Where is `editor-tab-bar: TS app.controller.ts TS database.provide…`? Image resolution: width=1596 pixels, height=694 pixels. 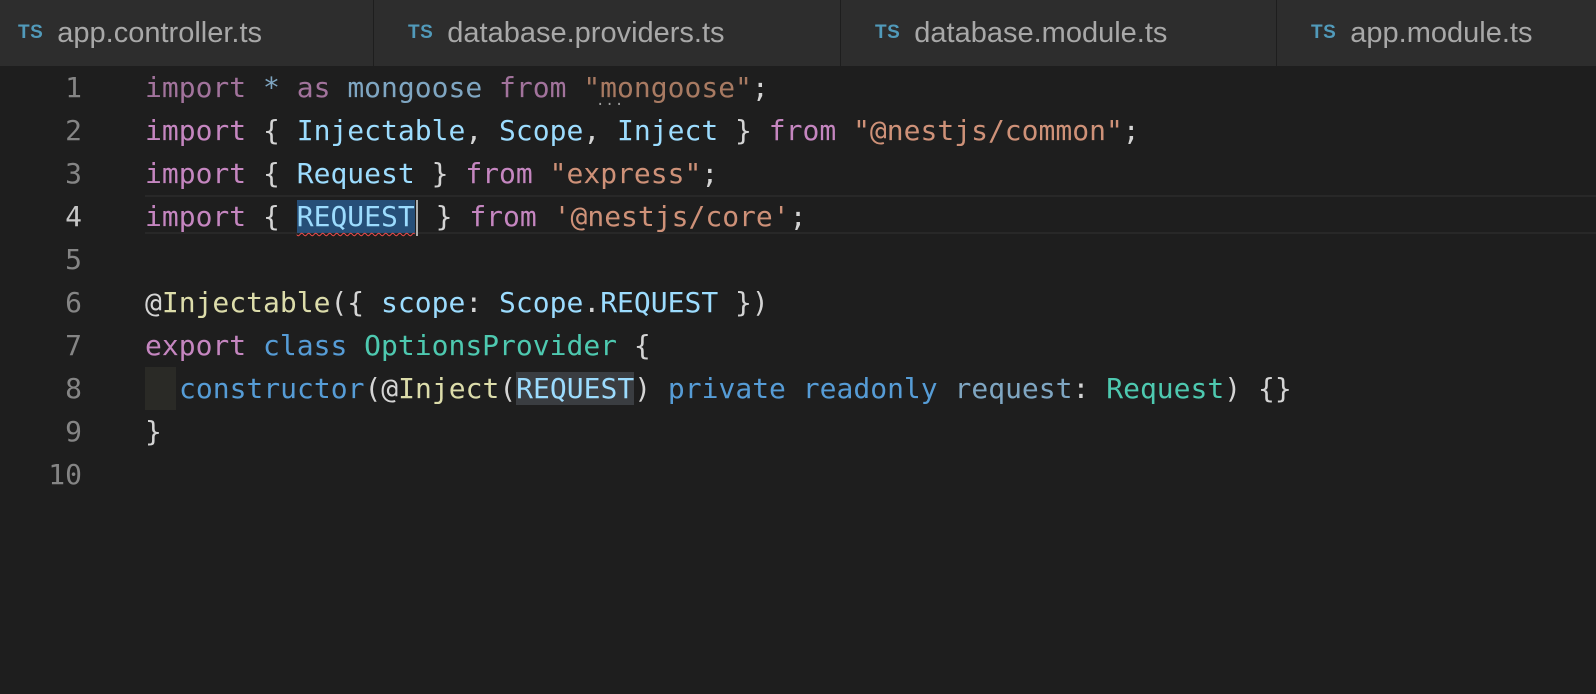
editor-tab-bar: TS app.controller.ts TS database.provide… is located at coordinates (798, 33).